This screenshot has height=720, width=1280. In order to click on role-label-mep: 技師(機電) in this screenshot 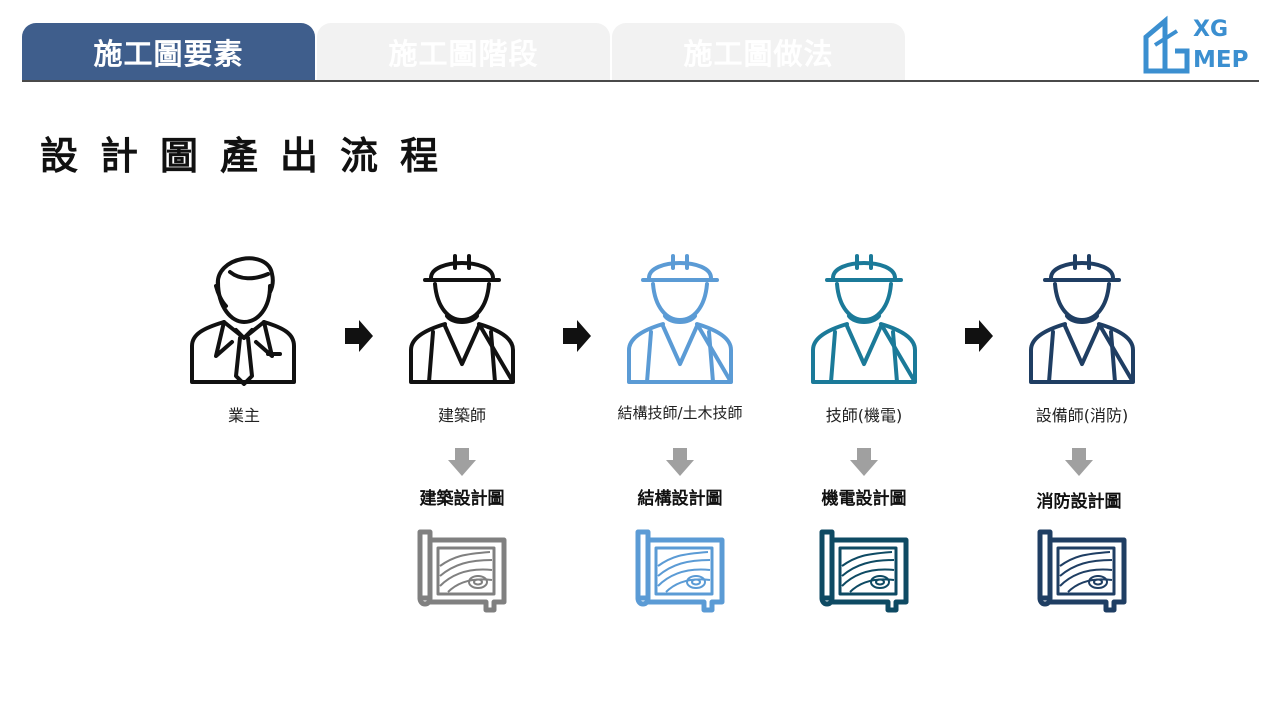, I will do `click(864, 415)`.